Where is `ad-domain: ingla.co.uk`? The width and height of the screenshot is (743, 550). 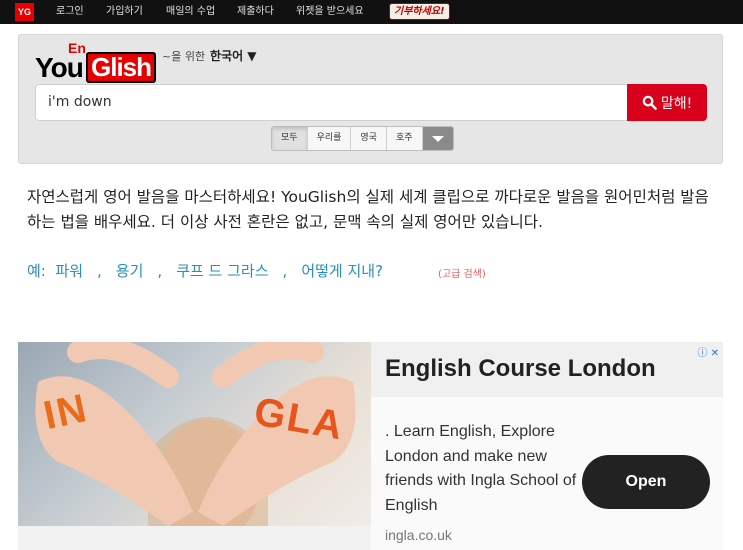
ad-domain: ingla.co.uk is located at coordinates (418, 535).